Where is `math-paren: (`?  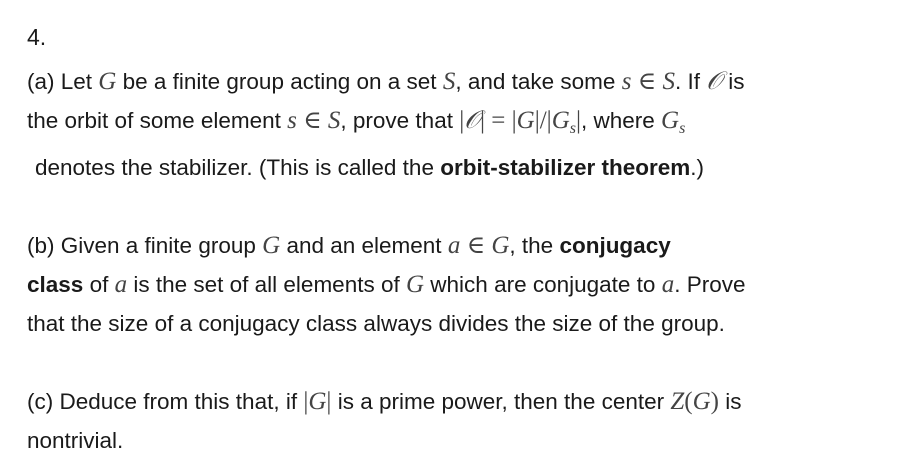 math-paren: ( is located at coordinates (688, 401).